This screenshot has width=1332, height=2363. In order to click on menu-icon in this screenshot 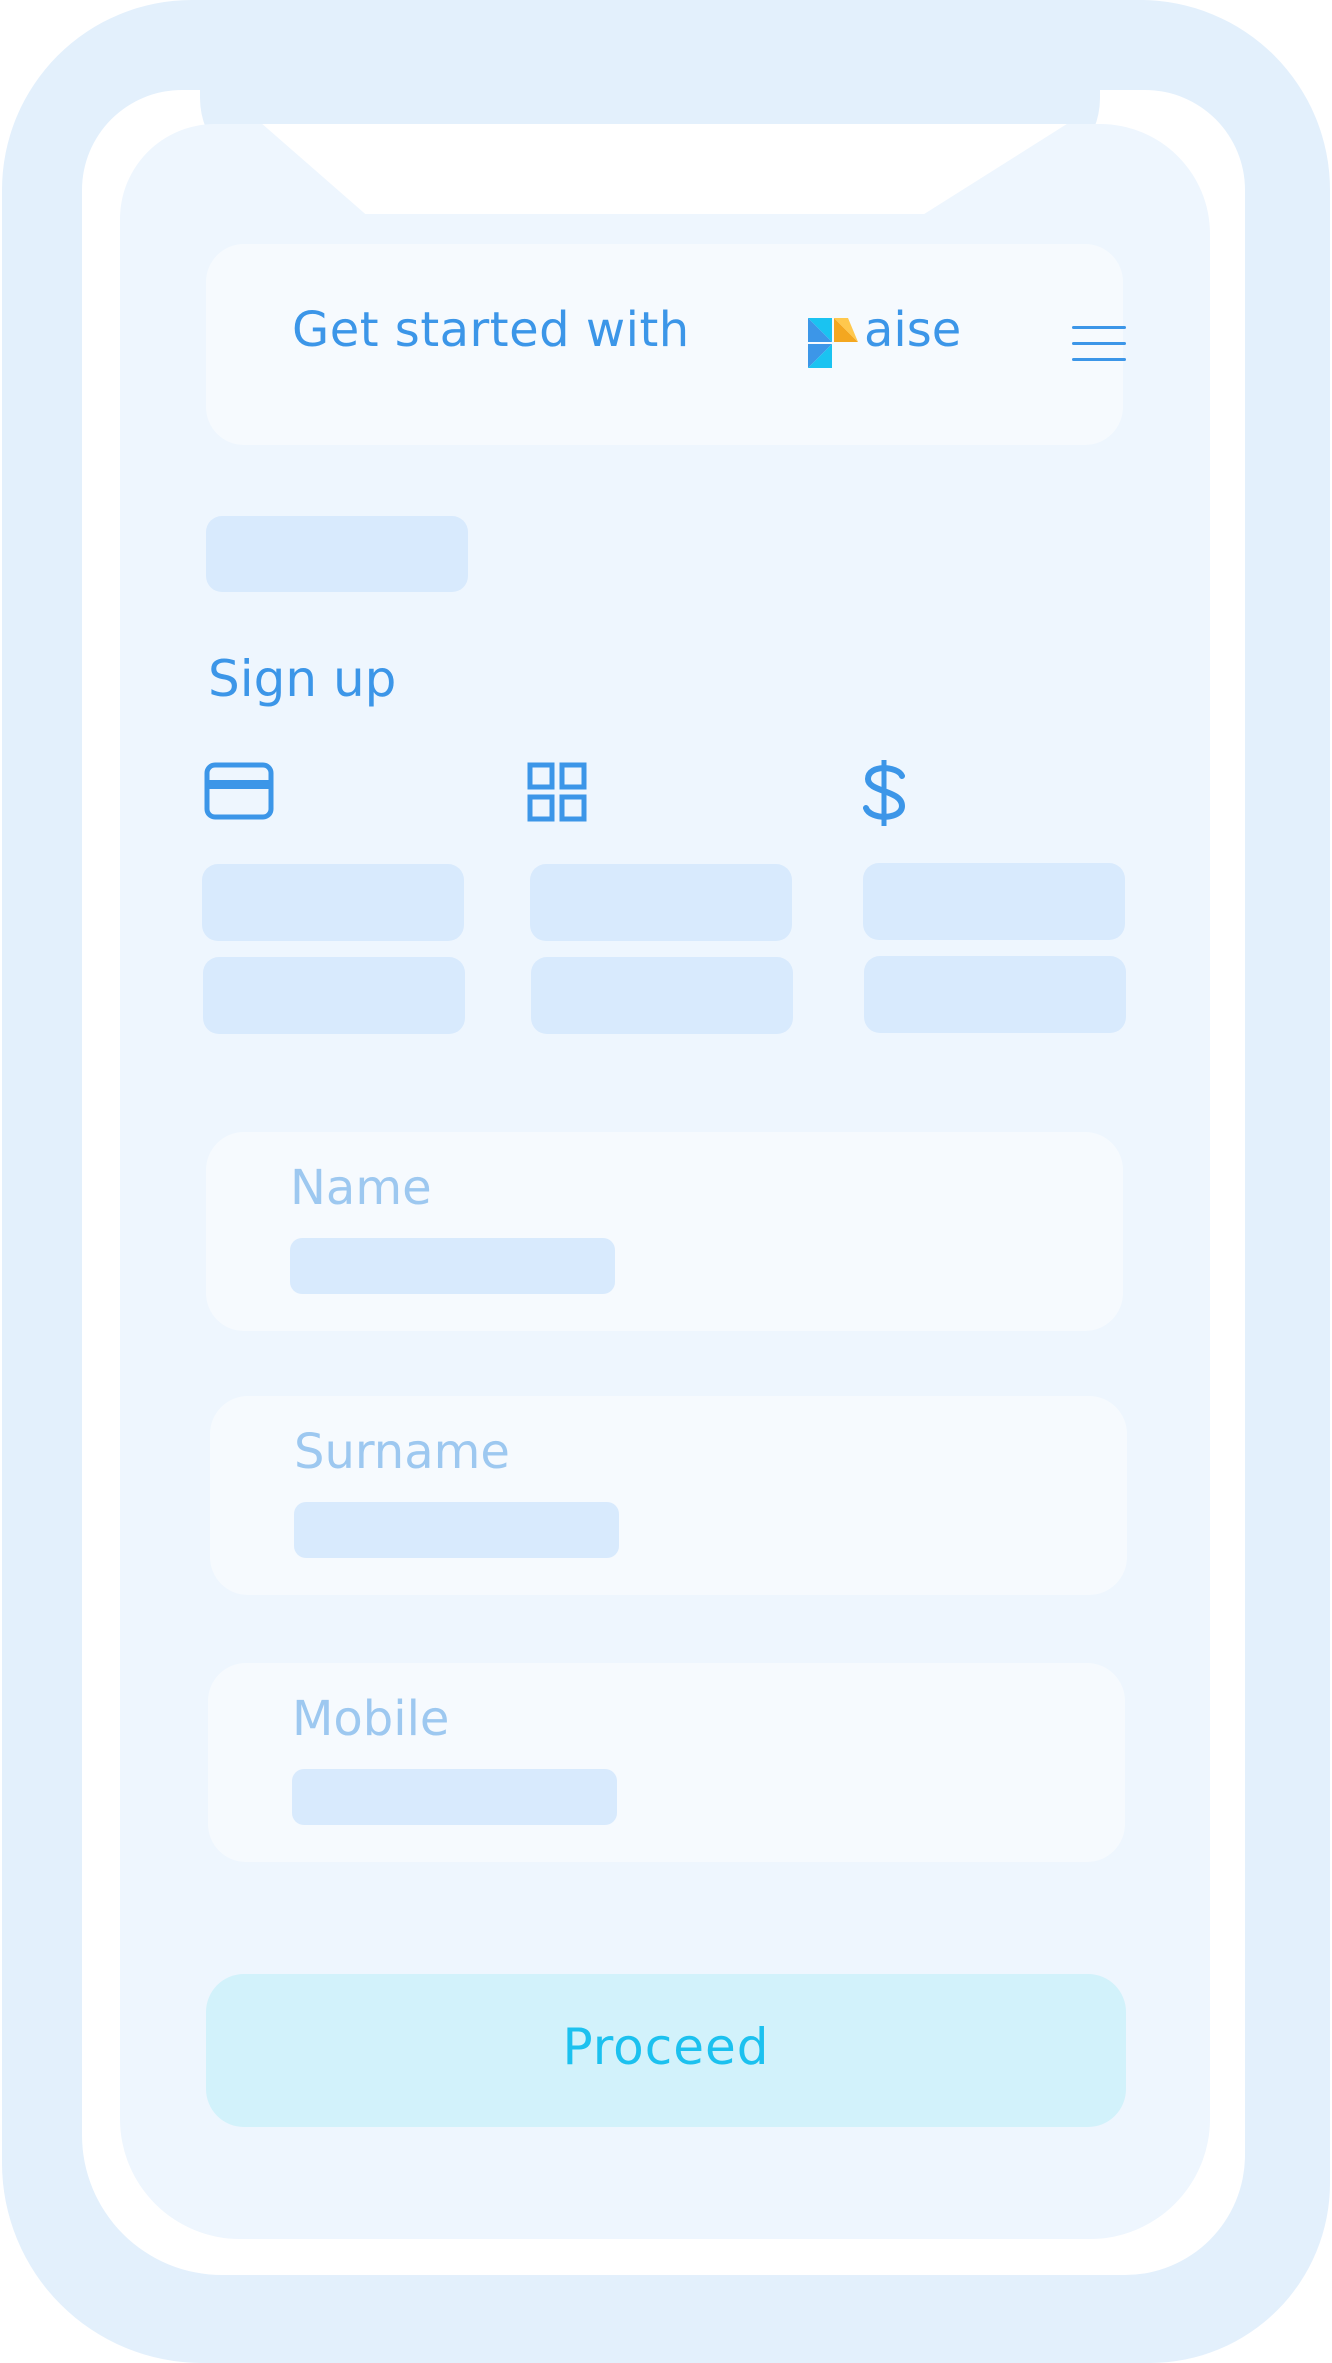, I will do `click(1099, 327)`.